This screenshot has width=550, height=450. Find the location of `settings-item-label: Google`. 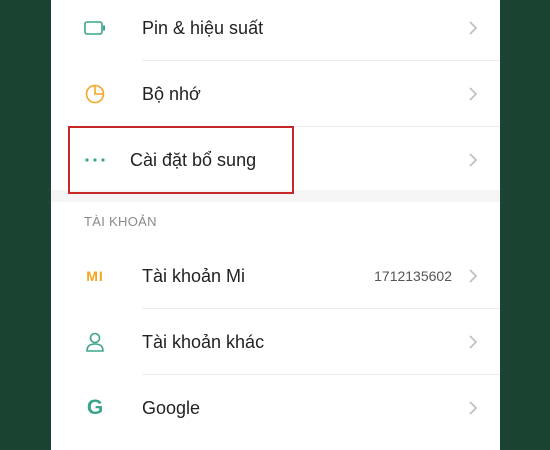

settings-item-label: Google is located at coordinates (171, 407).